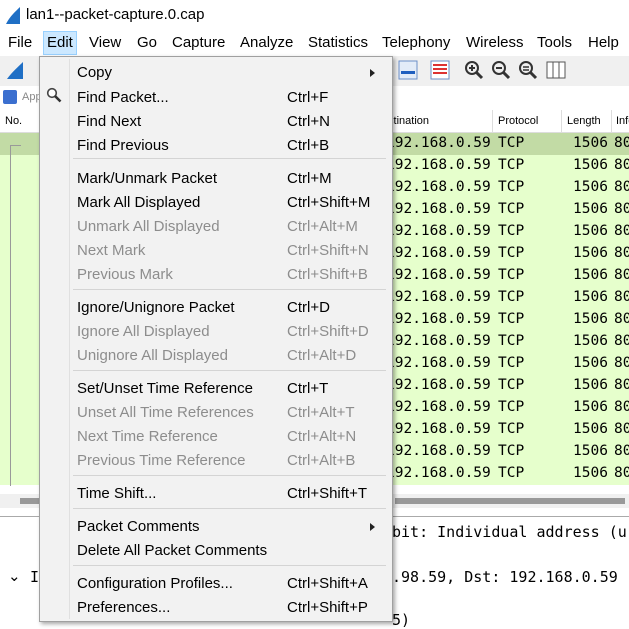 The width and height of the screenshot is (629, 629). What do you see at coordinates (143, 331) in the screenshot?
I see `menu-item-label: Ignore All Displayed` at bounding box center [143, 331].